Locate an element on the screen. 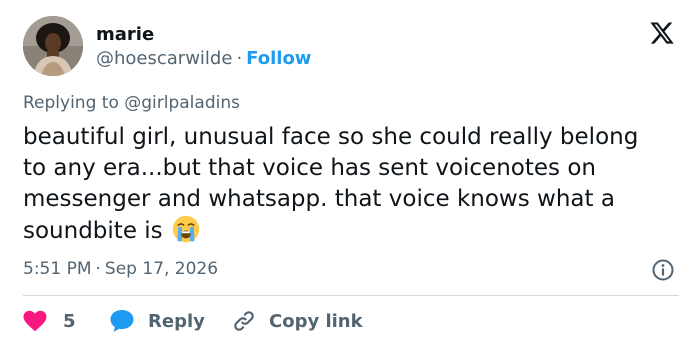 The width and height of the screenshot is (700, 348). reply-button: Reply is located at coordinates (157, 321).